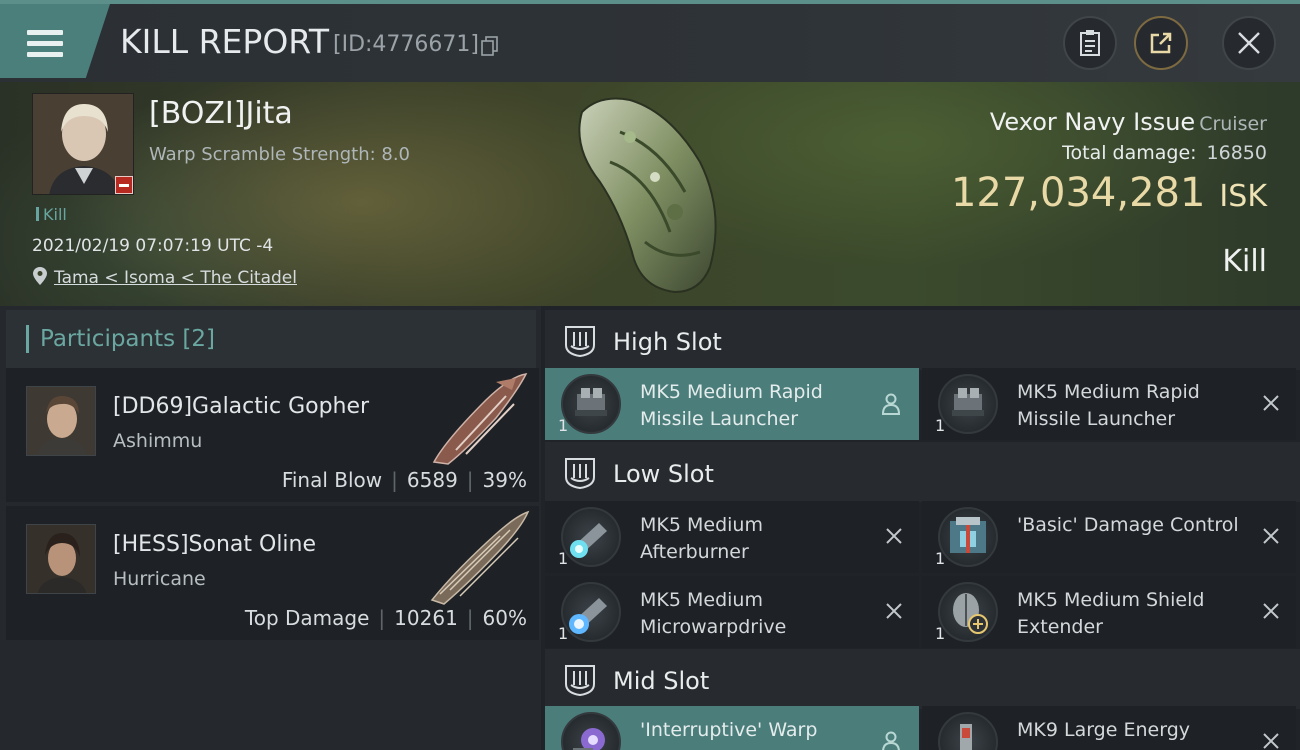 This screenshot has width=1300, height=750. Describe the element at coordinates (922, 472) in the screenshot. I see `low-slot-header: Low Slot` at that location.